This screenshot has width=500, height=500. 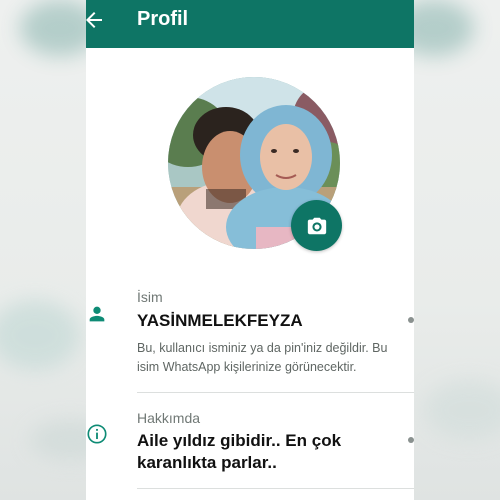 I want to click on app-header: Profil, so click(x=250, y=24).